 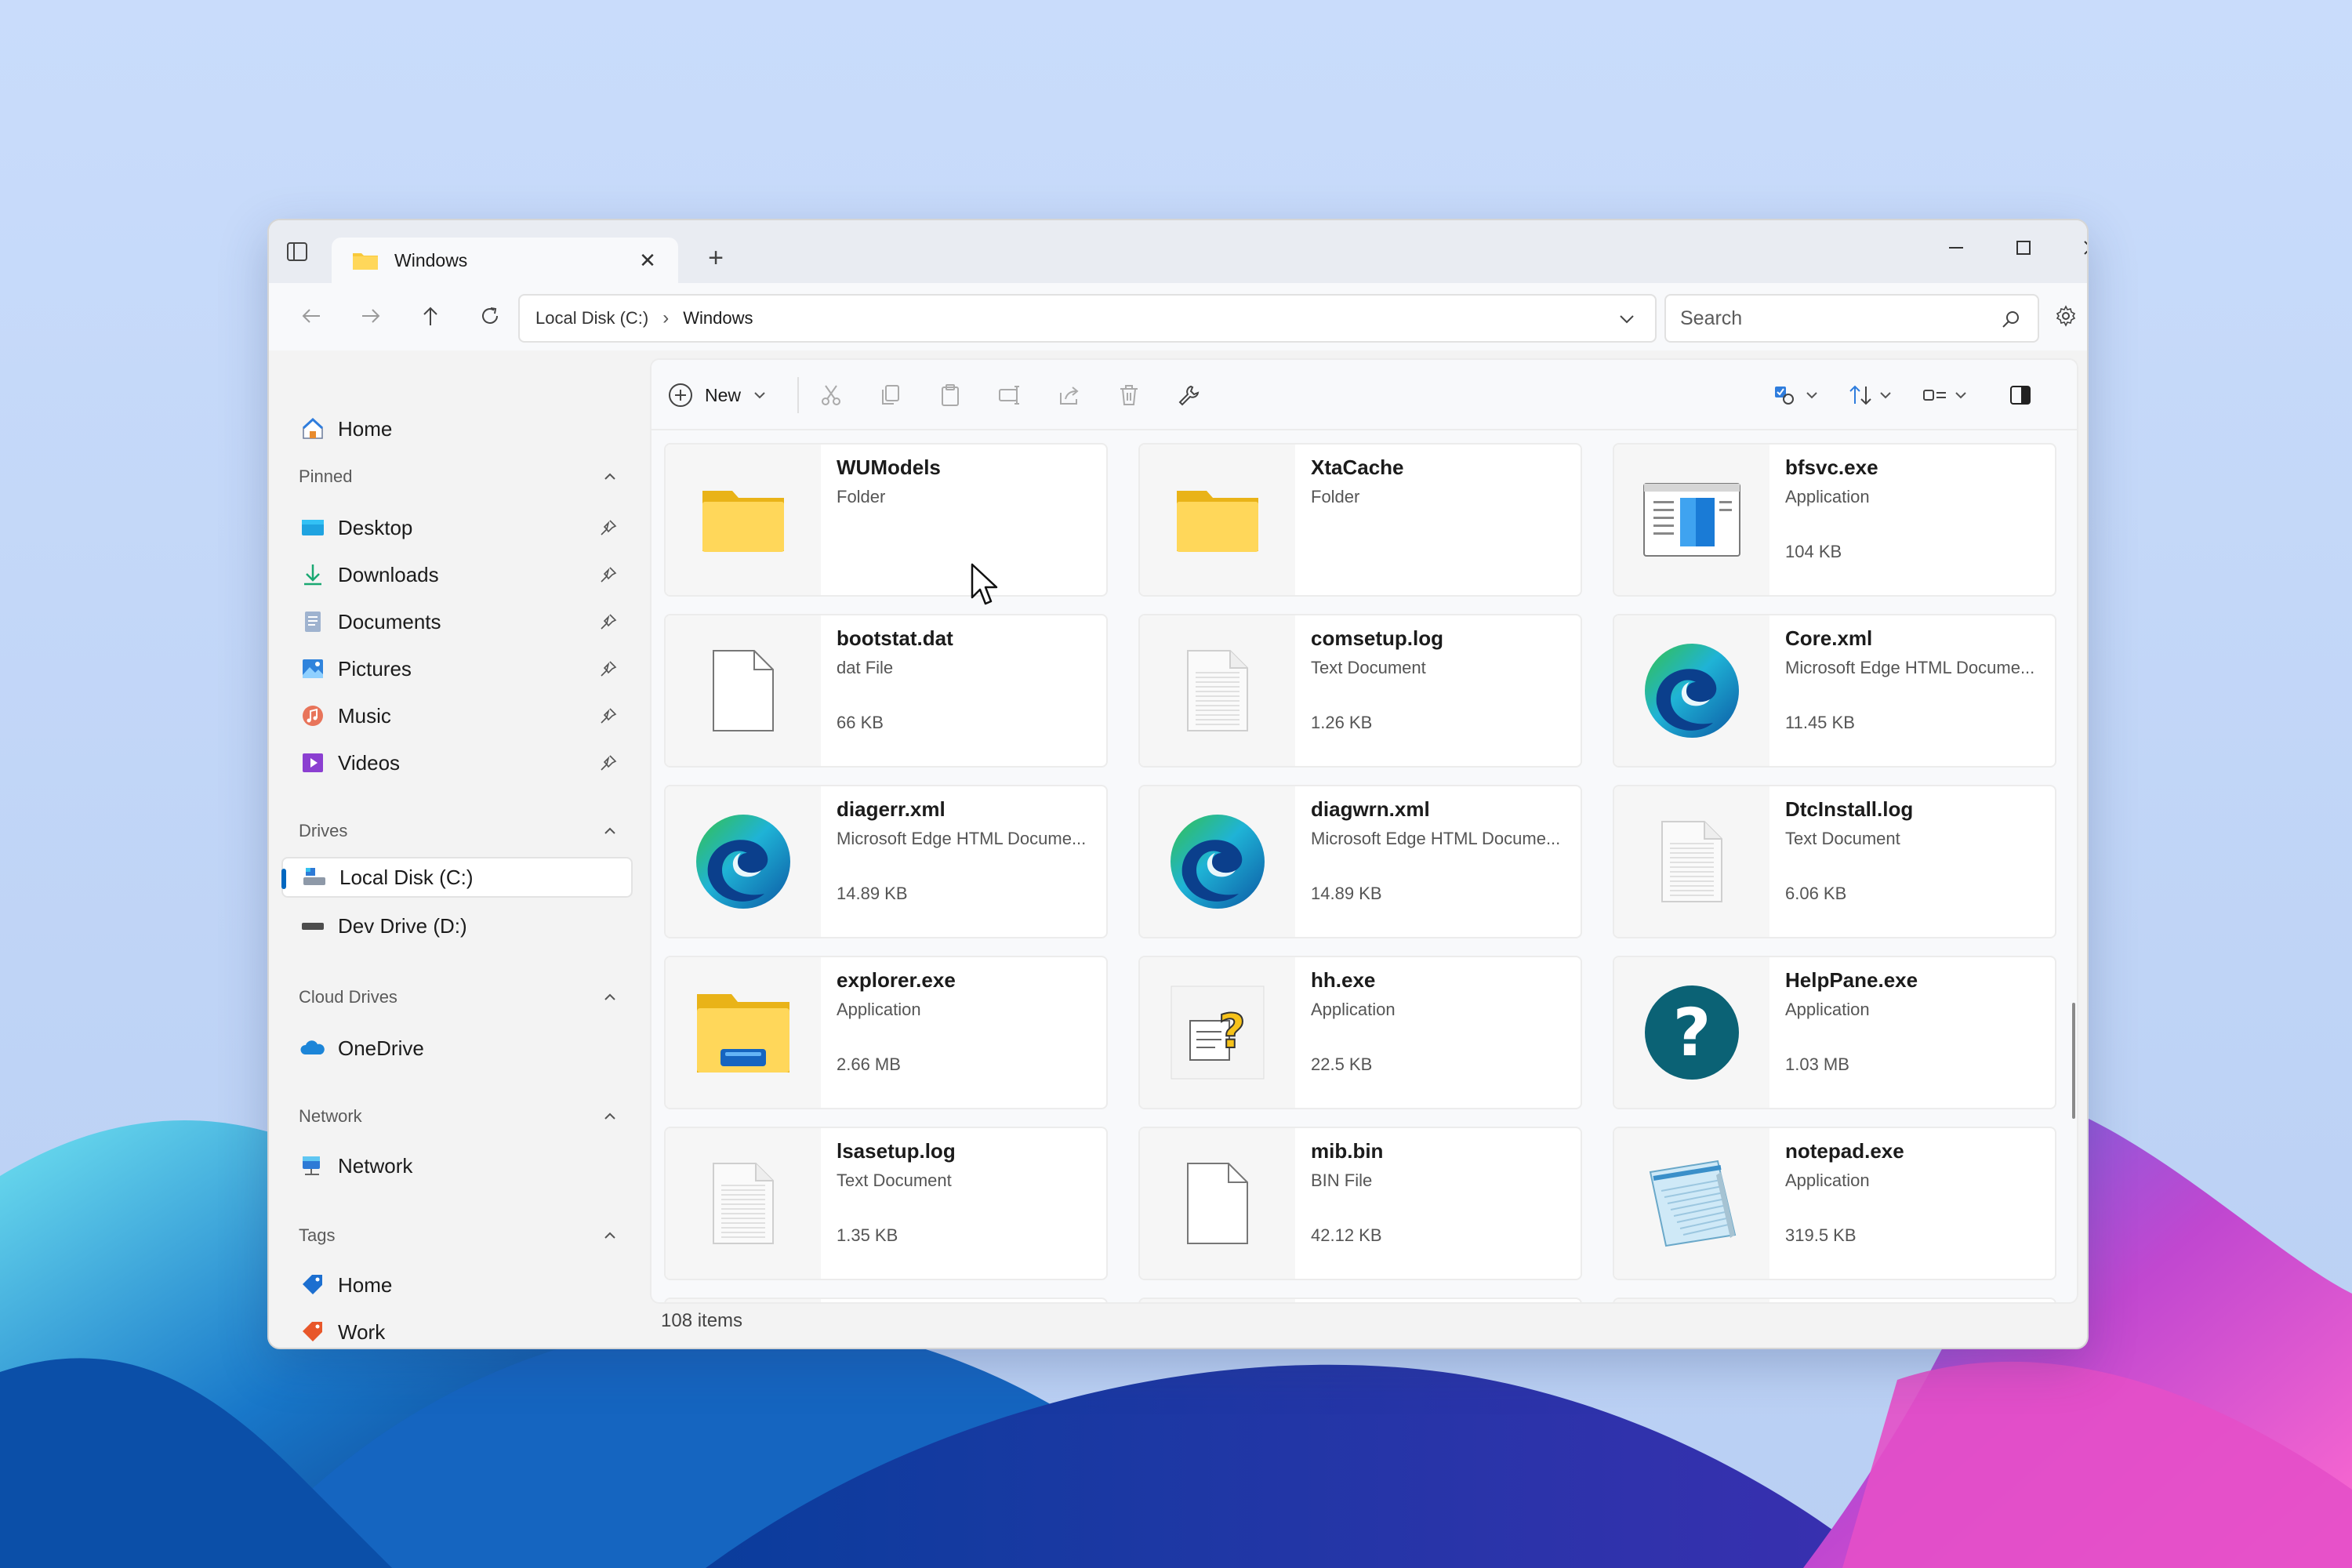 What do you see at coordinates (312, 527) in the screenshot?
I see `desktop-icon` at bounding box center [312, 527].